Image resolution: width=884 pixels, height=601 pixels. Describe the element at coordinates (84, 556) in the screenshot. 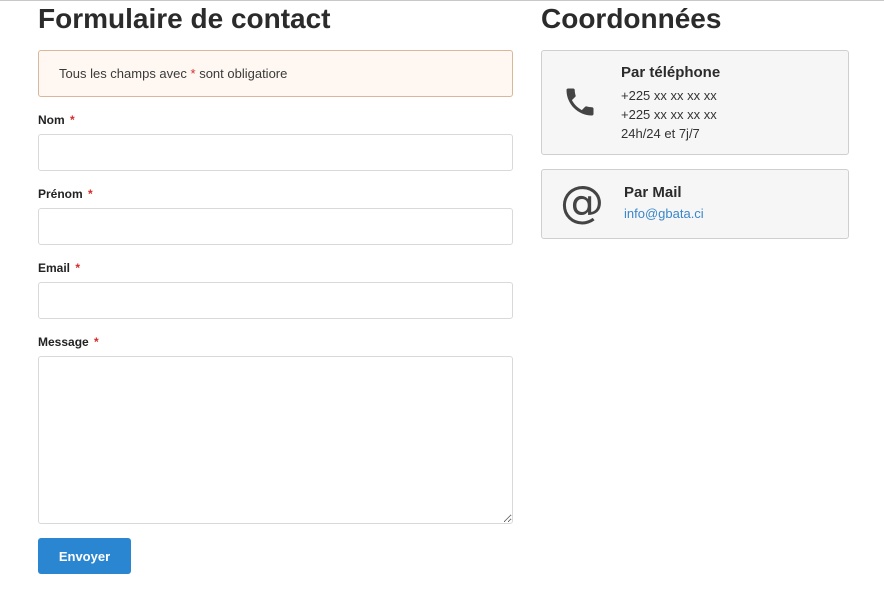

I see `send-button: Envoyer` at that location.